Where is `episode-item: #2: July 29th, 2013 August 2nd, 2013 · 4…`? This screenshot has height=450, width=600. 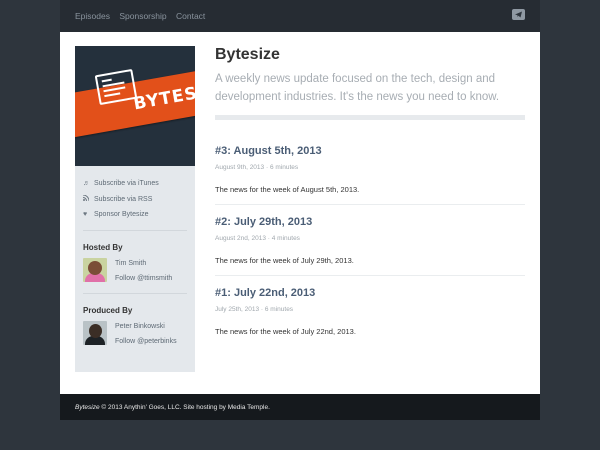
episode-item: #2: July 29th, 2013 August 2nd, 2013 · 4… is located at coordinates (370, 245).